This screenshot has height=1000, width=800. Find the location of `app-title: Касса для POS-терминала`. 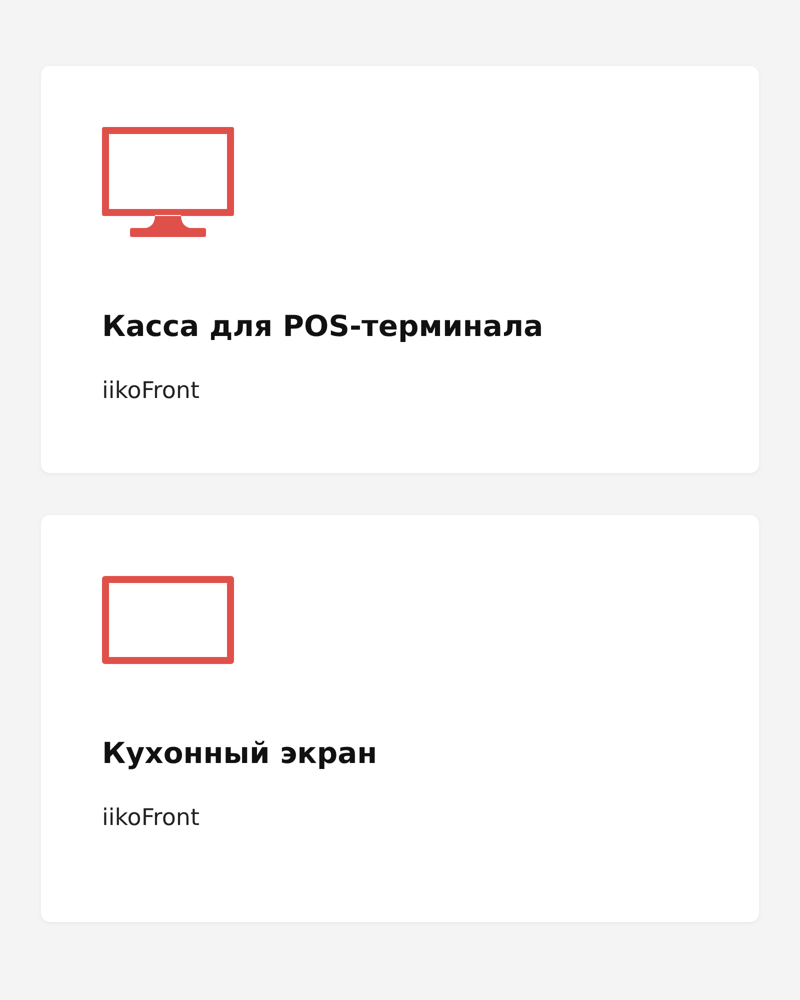

app-title: Касса для POS-терминала is located at coordinates (323, 326).